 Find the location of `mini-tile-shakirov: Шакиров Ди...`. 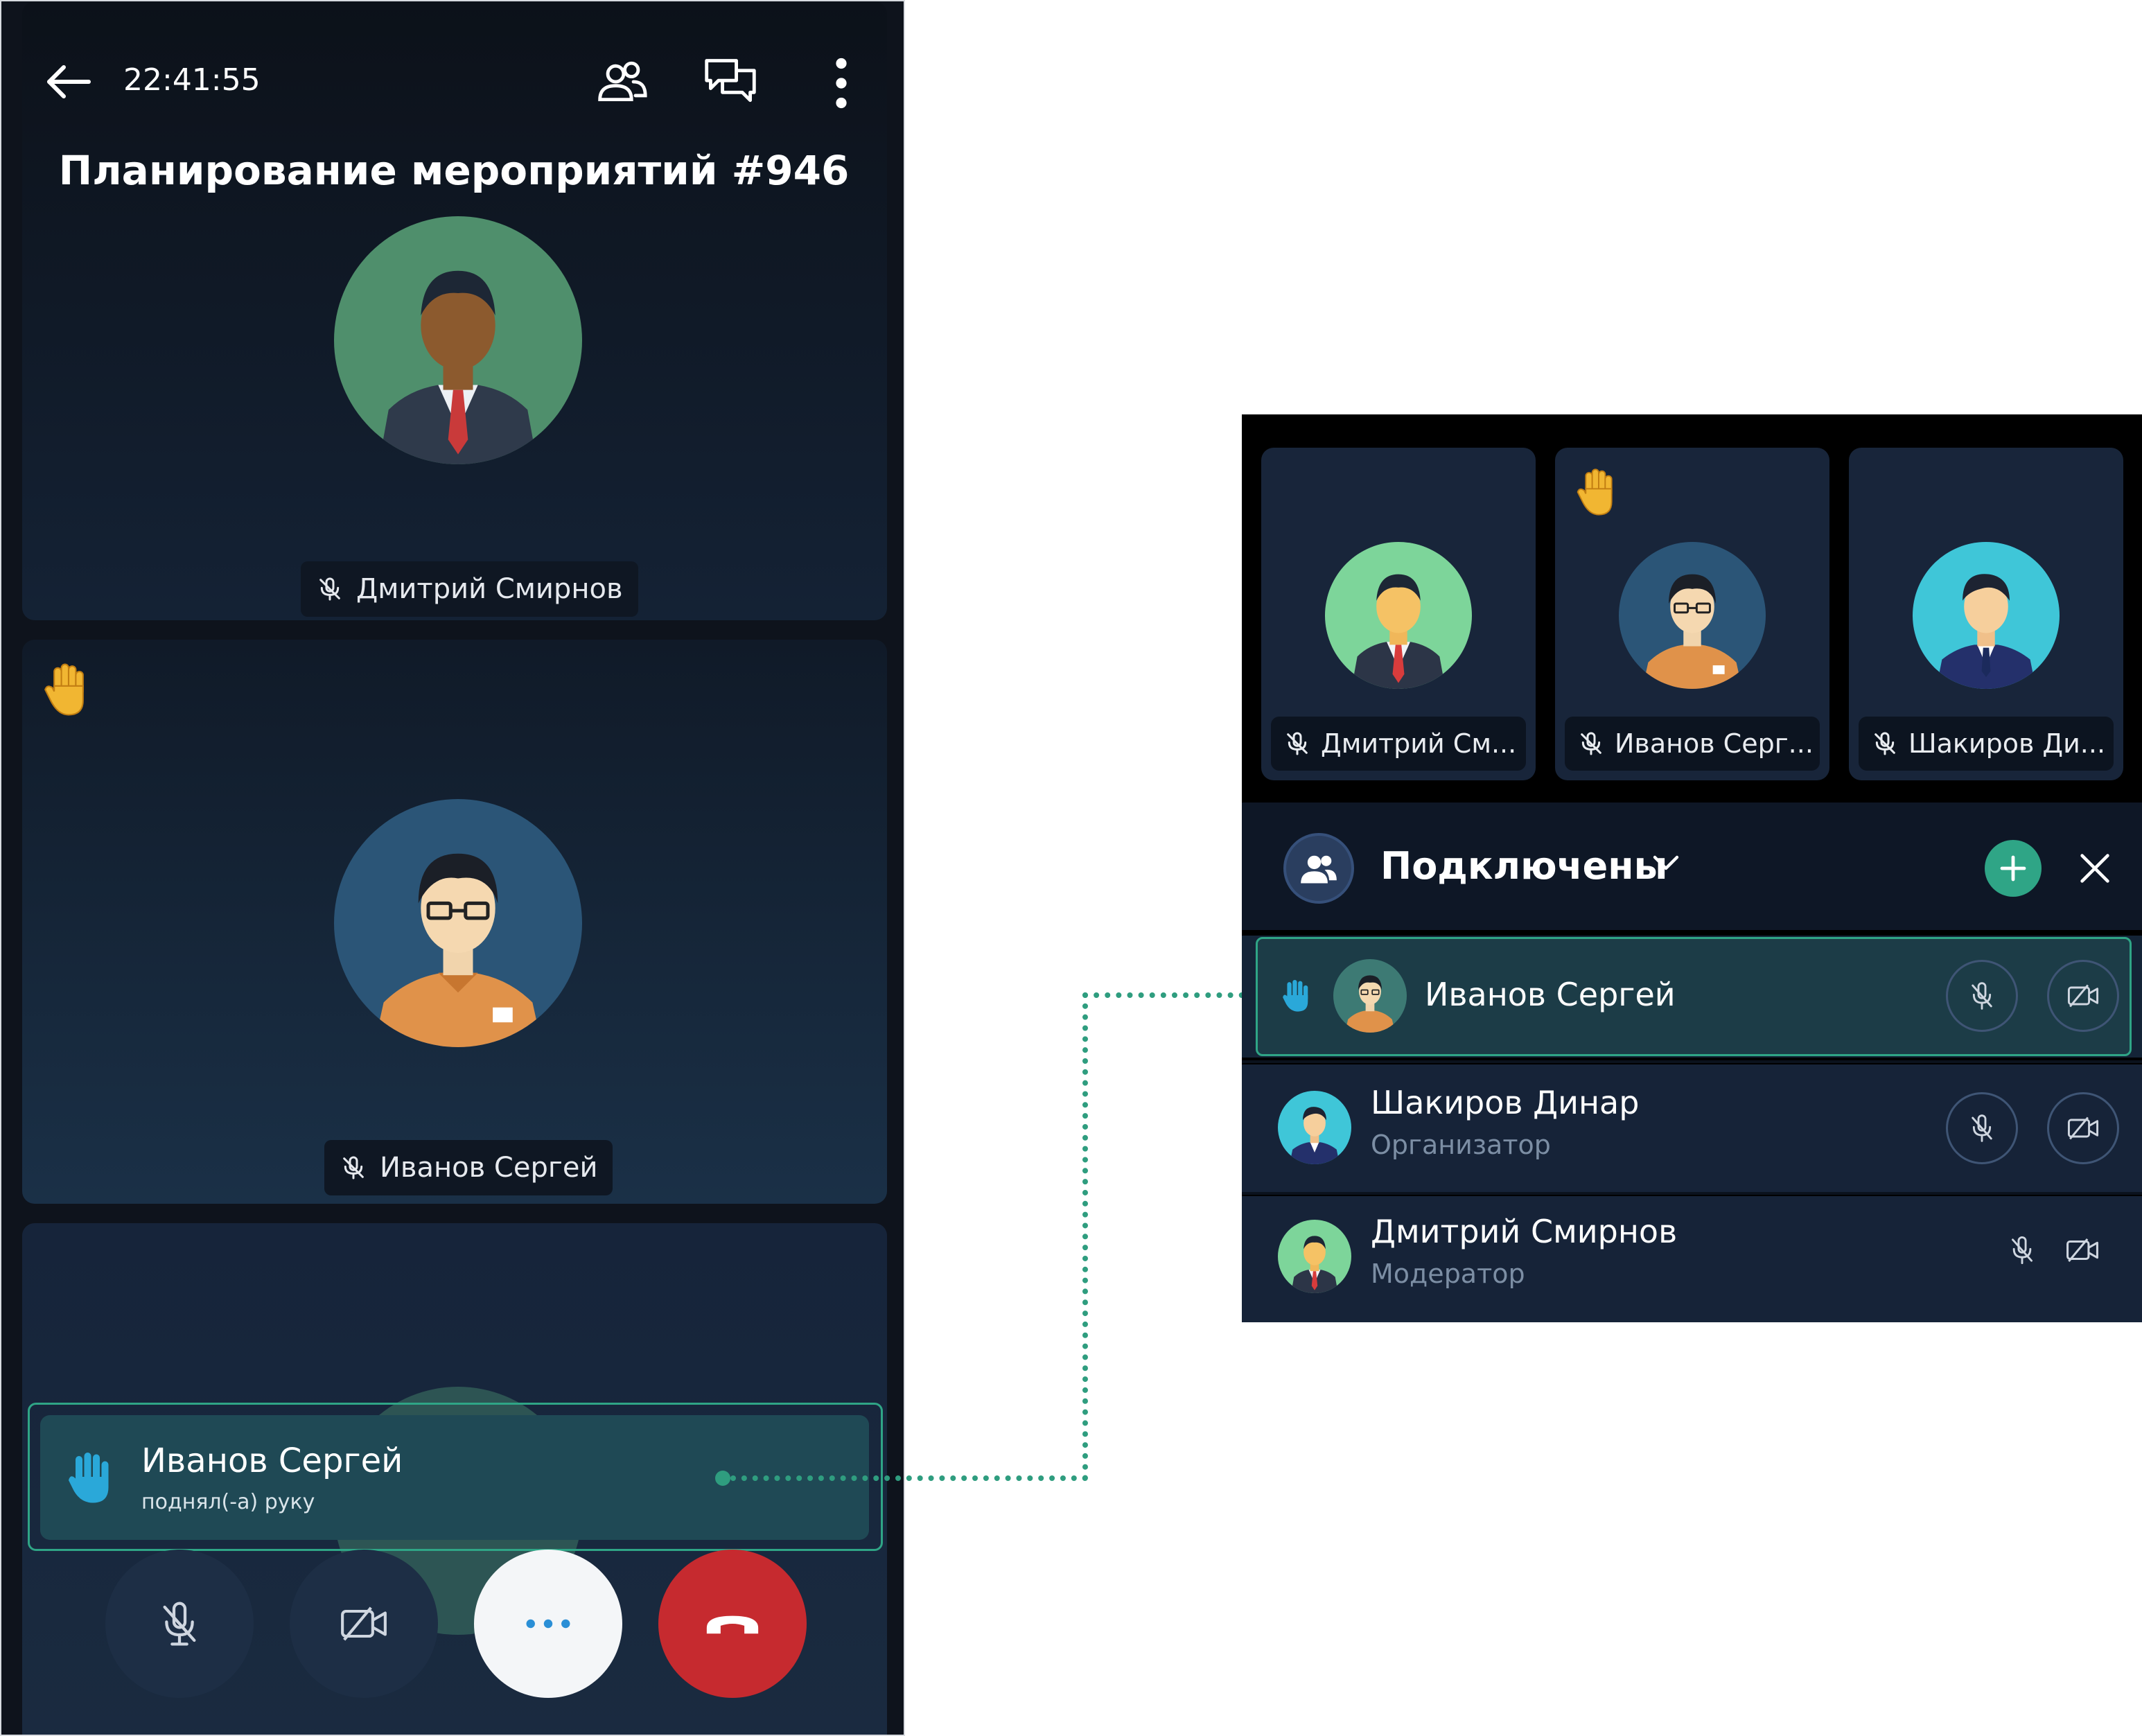

mini-tile-shakirov: Шакиров Ди... is located at coordinates (1986, 614).